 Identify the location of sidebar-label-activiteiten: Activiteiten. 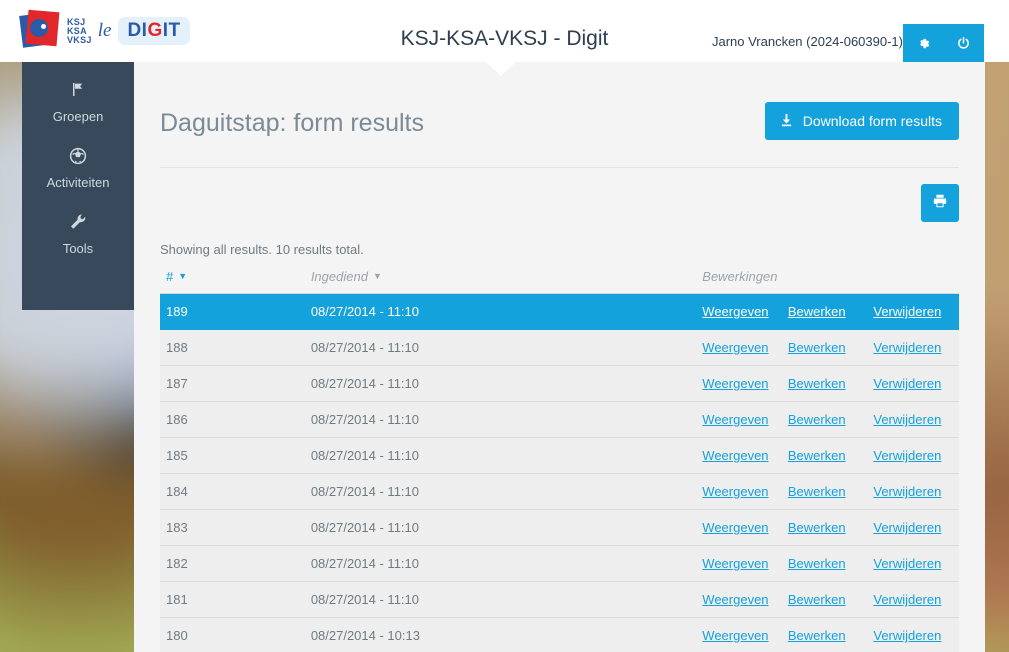
(78, 182).